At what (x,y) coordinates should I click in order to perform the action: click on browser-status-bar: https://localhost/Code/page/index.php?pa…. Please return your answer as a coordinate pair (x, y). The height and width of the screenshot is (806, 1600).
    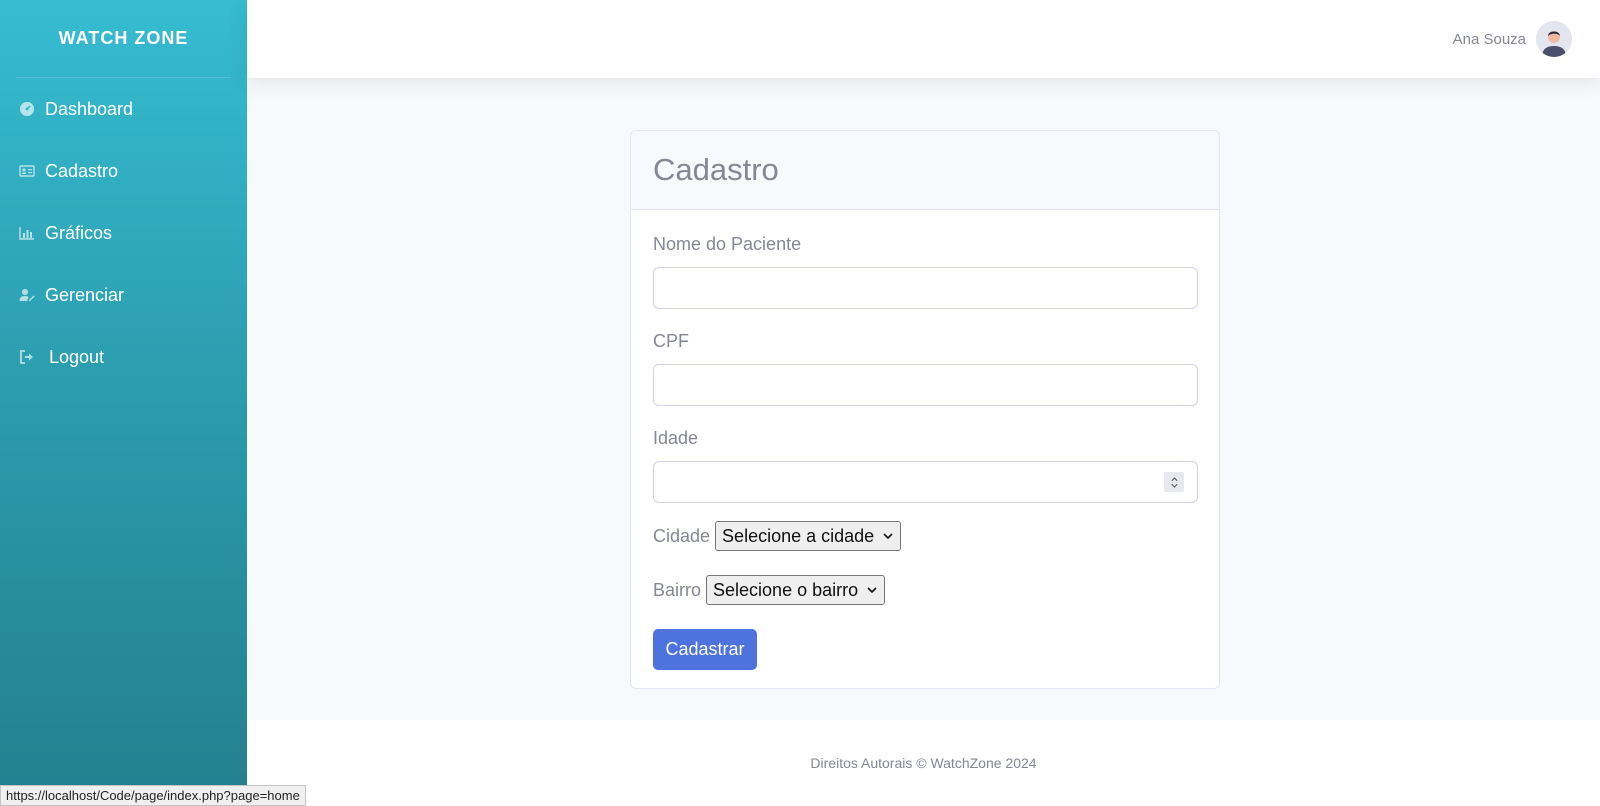
    Looking at the image, I should click on (153, 795).